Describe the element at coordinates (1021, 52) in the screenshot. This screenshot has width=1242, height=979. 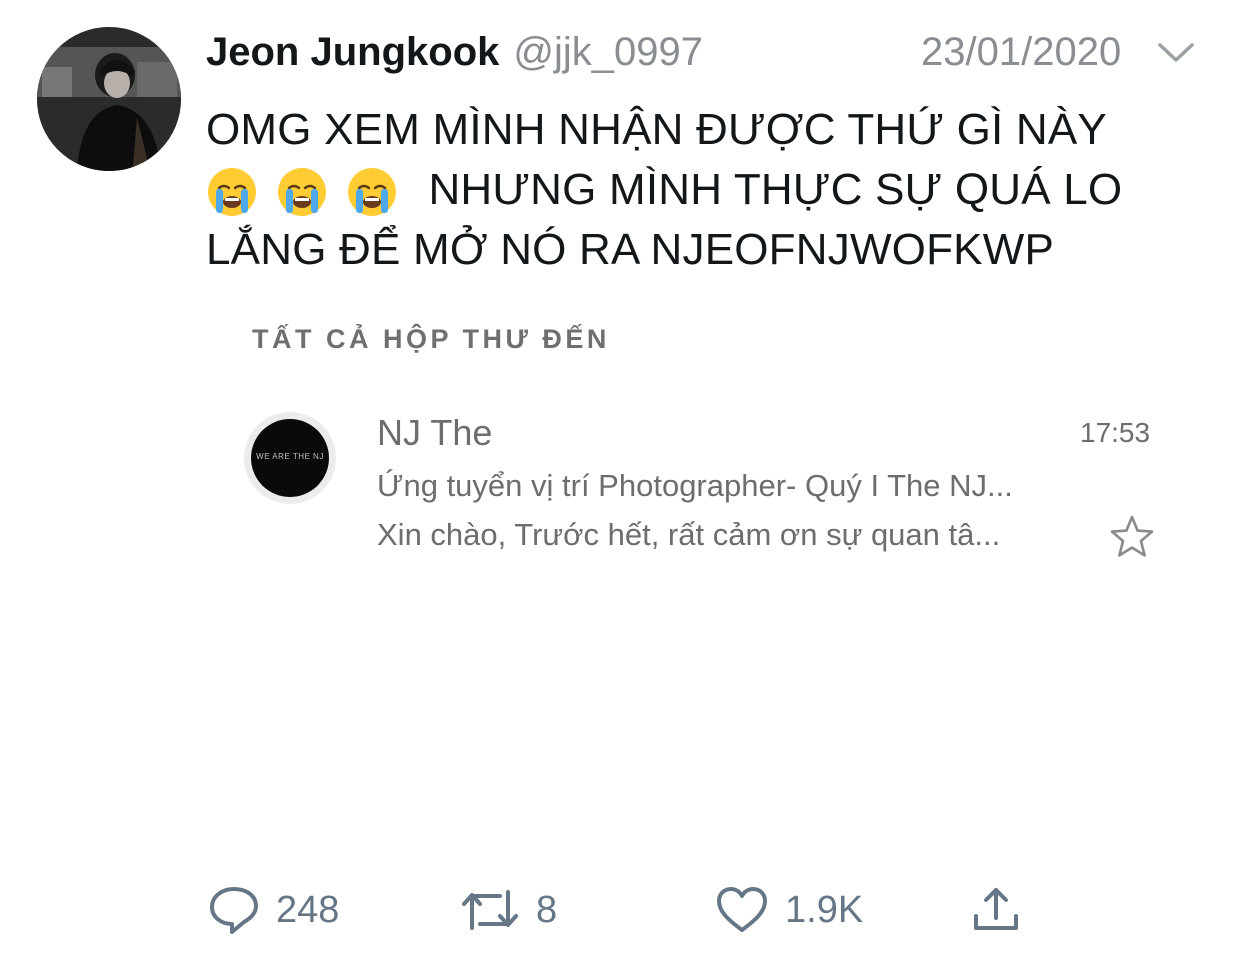
I see `tweet-date: 23/01/2020` at that location.